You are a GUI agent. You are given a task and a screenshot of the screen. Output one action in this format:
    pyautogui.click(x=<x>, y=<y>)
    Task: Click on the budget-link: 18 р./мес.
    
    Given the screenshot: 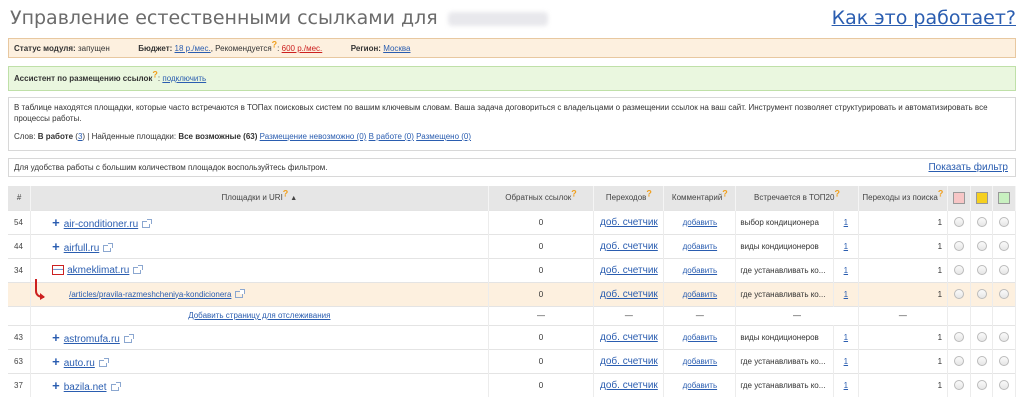 What is the action you would take?
    pyautogui.click(x=193, y=48)
    